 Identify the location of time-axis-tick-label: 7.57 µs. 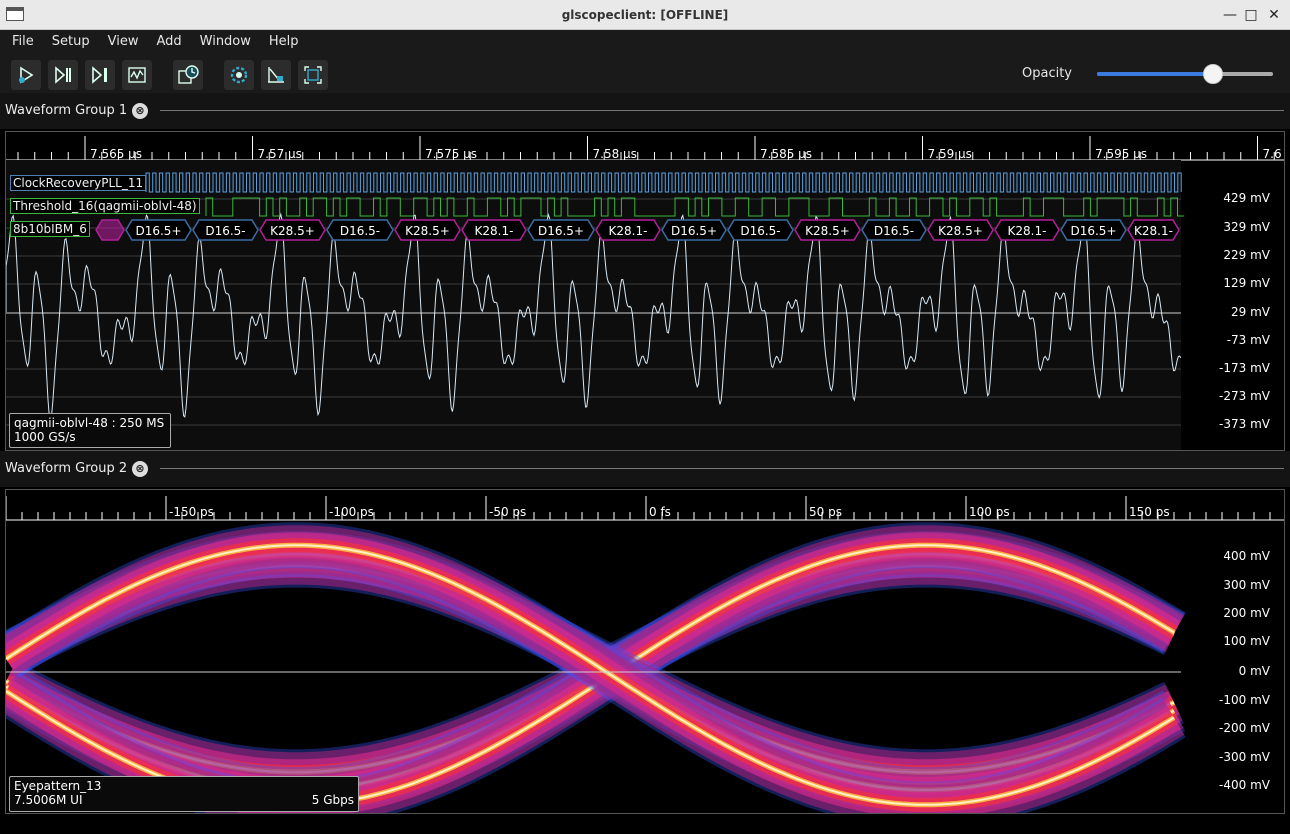
(280, 154).